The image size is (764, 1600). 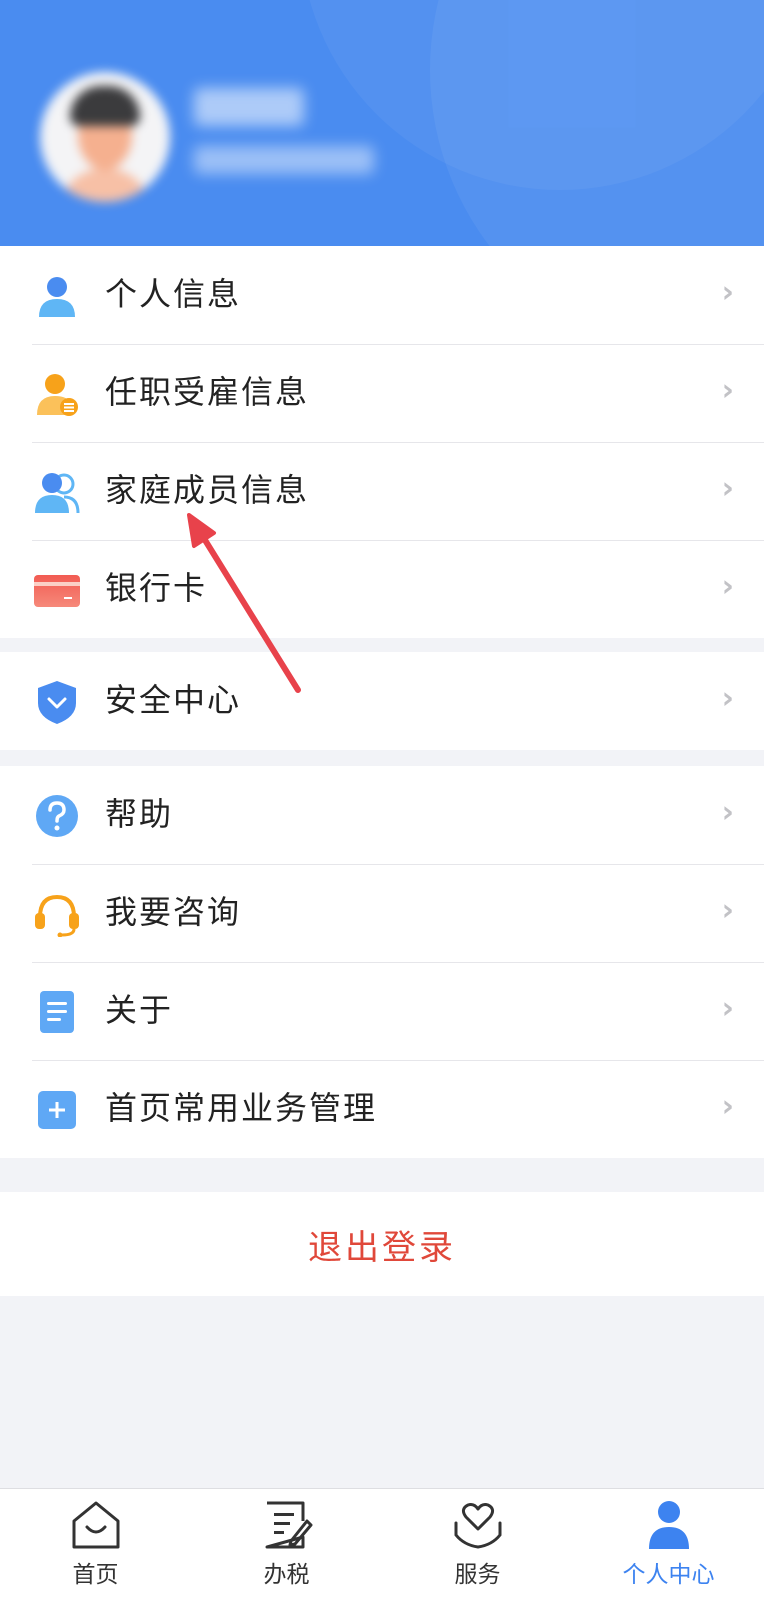 What do you see at coordinates (57, 702) in the screenshot?
I see `shield-icon` at bounding box center [57, 702].